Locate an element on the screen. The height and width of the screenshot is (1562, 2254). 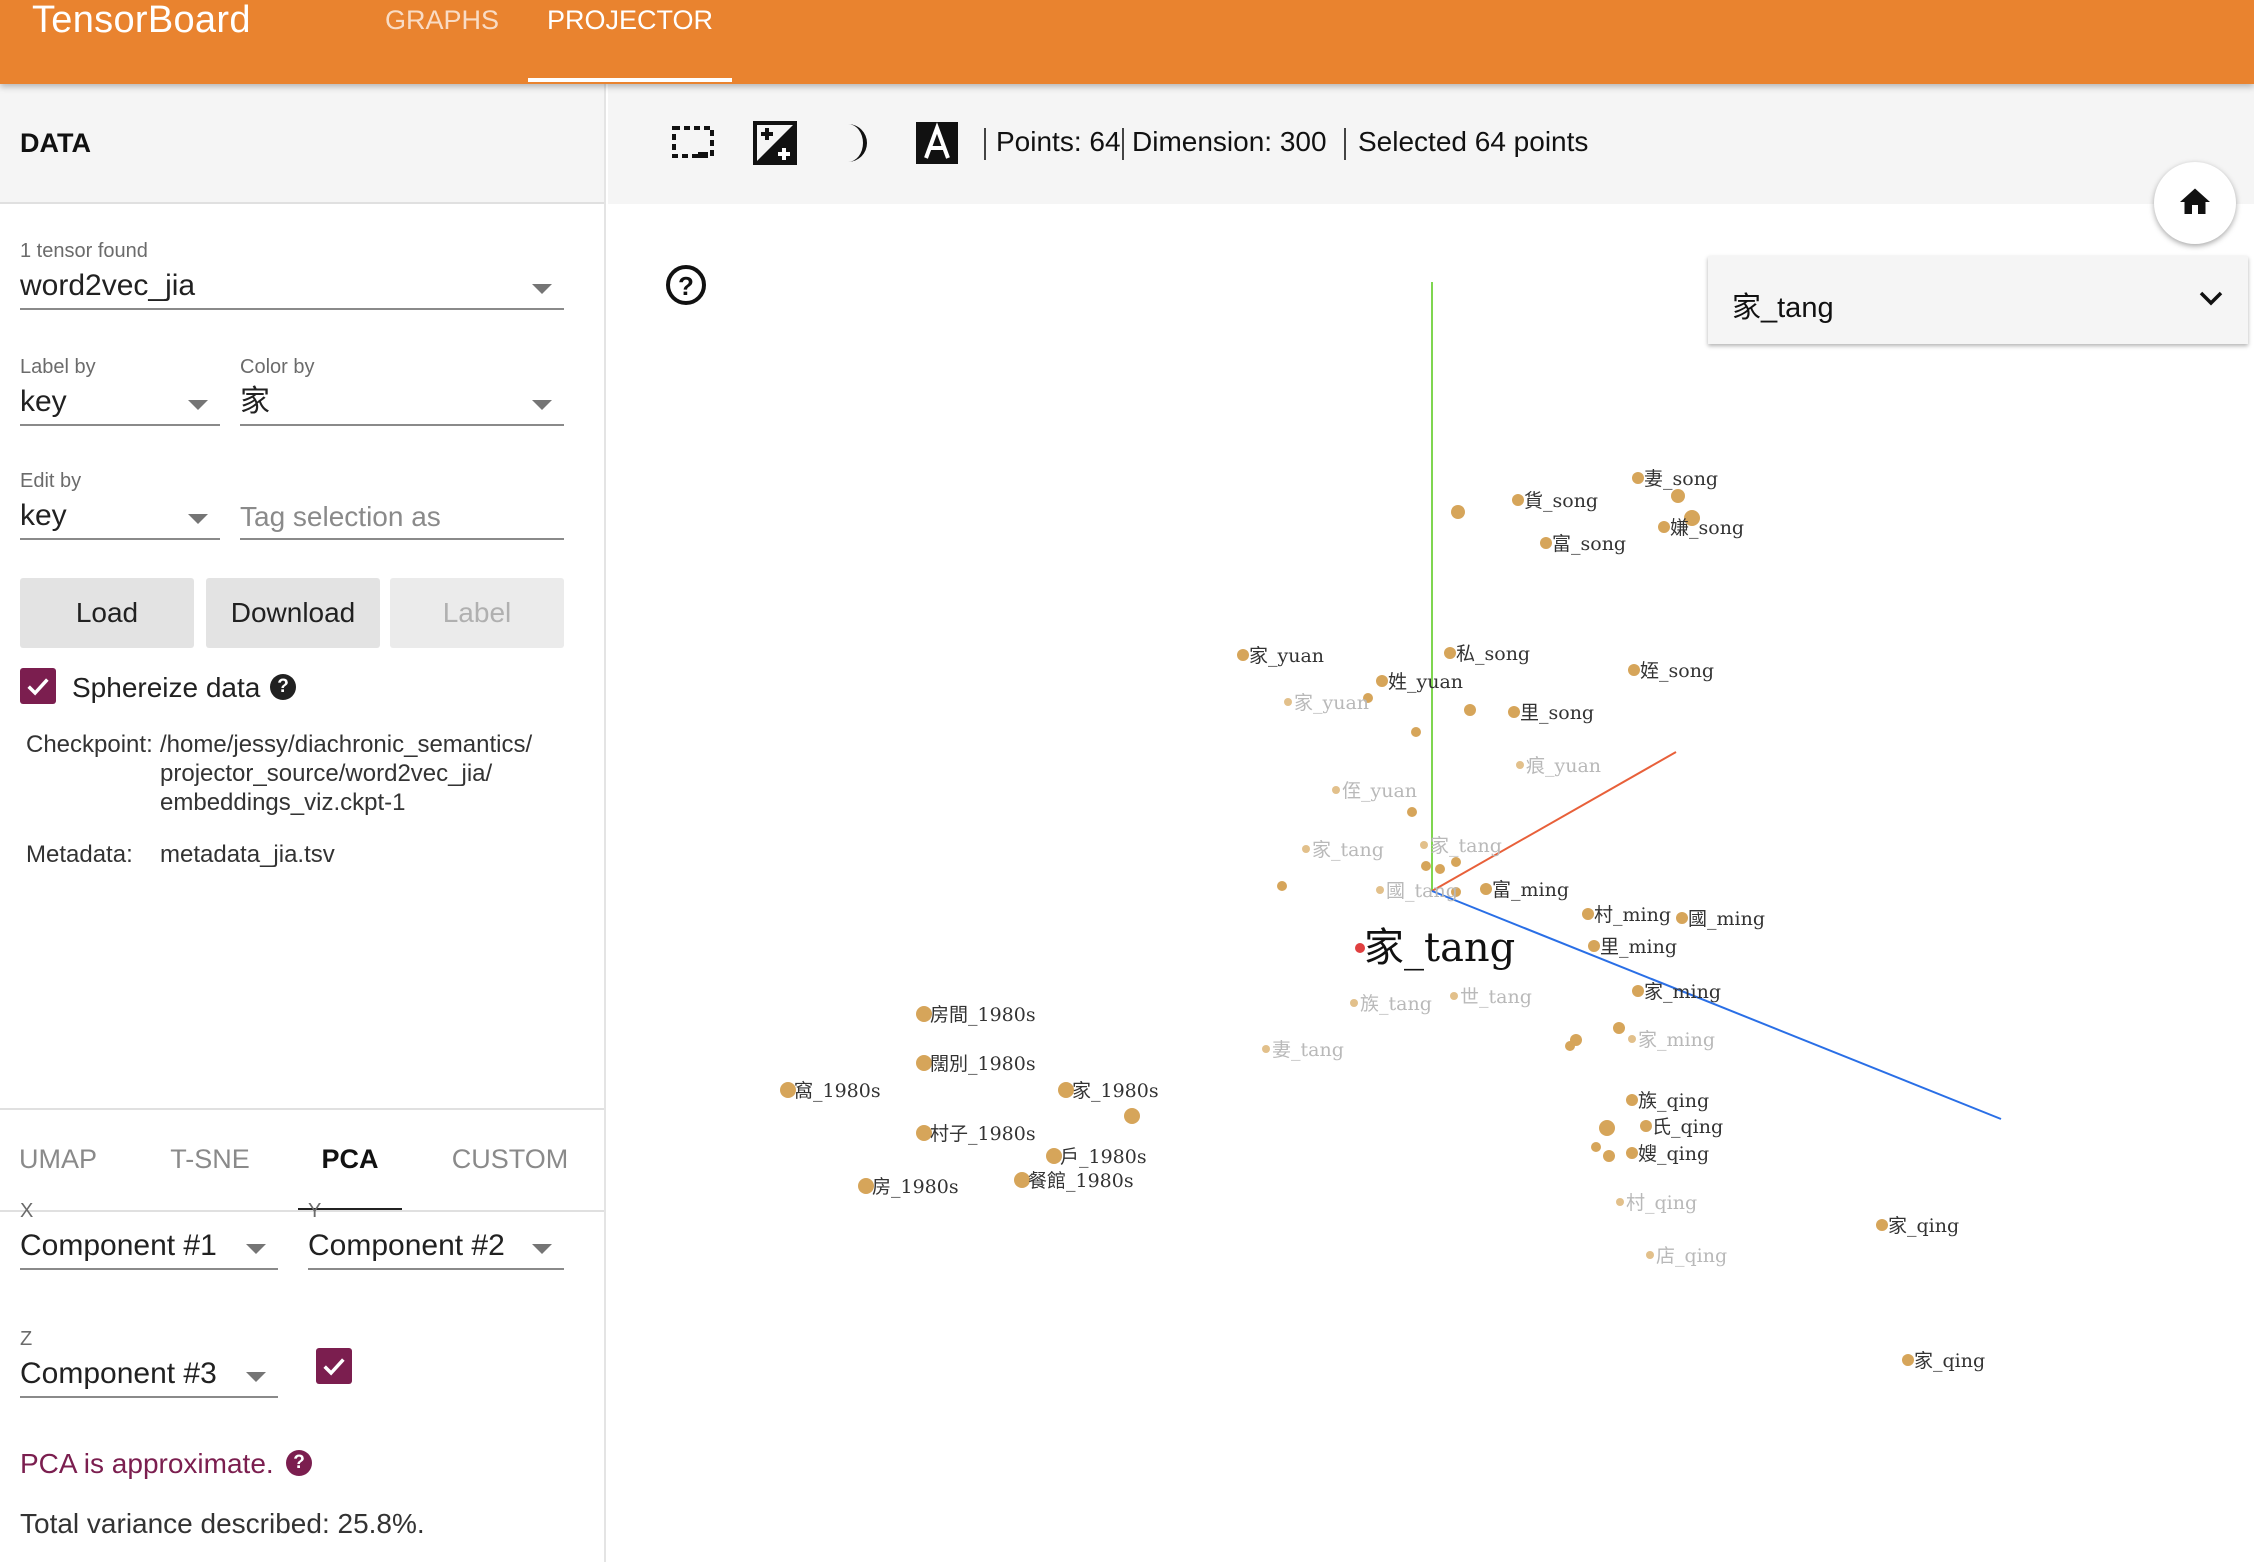
point-label: 世_tang is located at coordinates (1496, 997).